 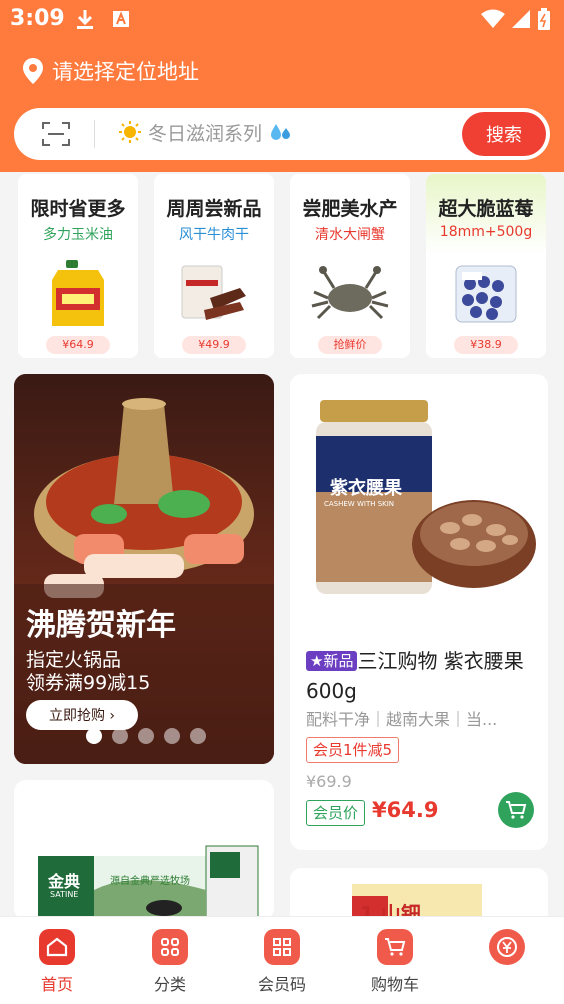 I want to click on search-input: 冬日滋润系列, so click(x=206, y=136).